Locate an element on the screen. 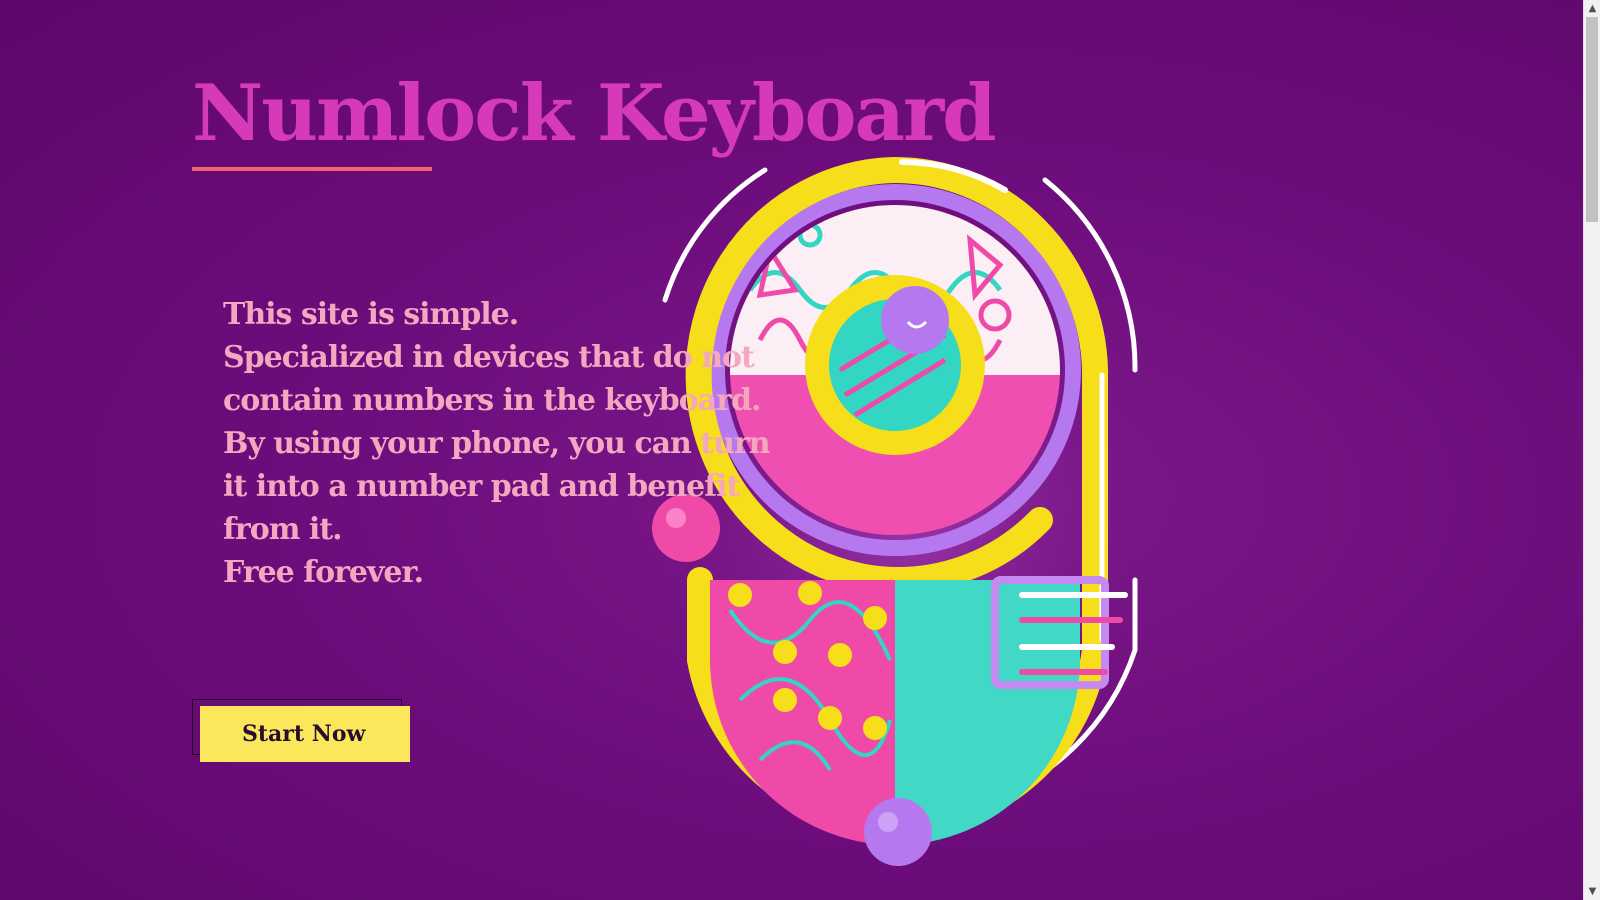 This screenshot has width=1600, height=900. description-line: Specialized in devices that do not is located at coordinates (489, 357).